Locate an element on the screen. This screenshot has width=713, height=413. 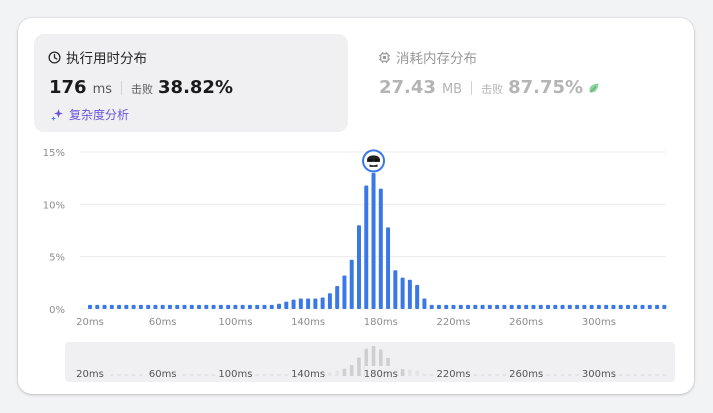
navigator-chart: 20ms 60ms 100ms 140ms 180ms 220ms 260ms 300ms is located at coordinates (370, 362).